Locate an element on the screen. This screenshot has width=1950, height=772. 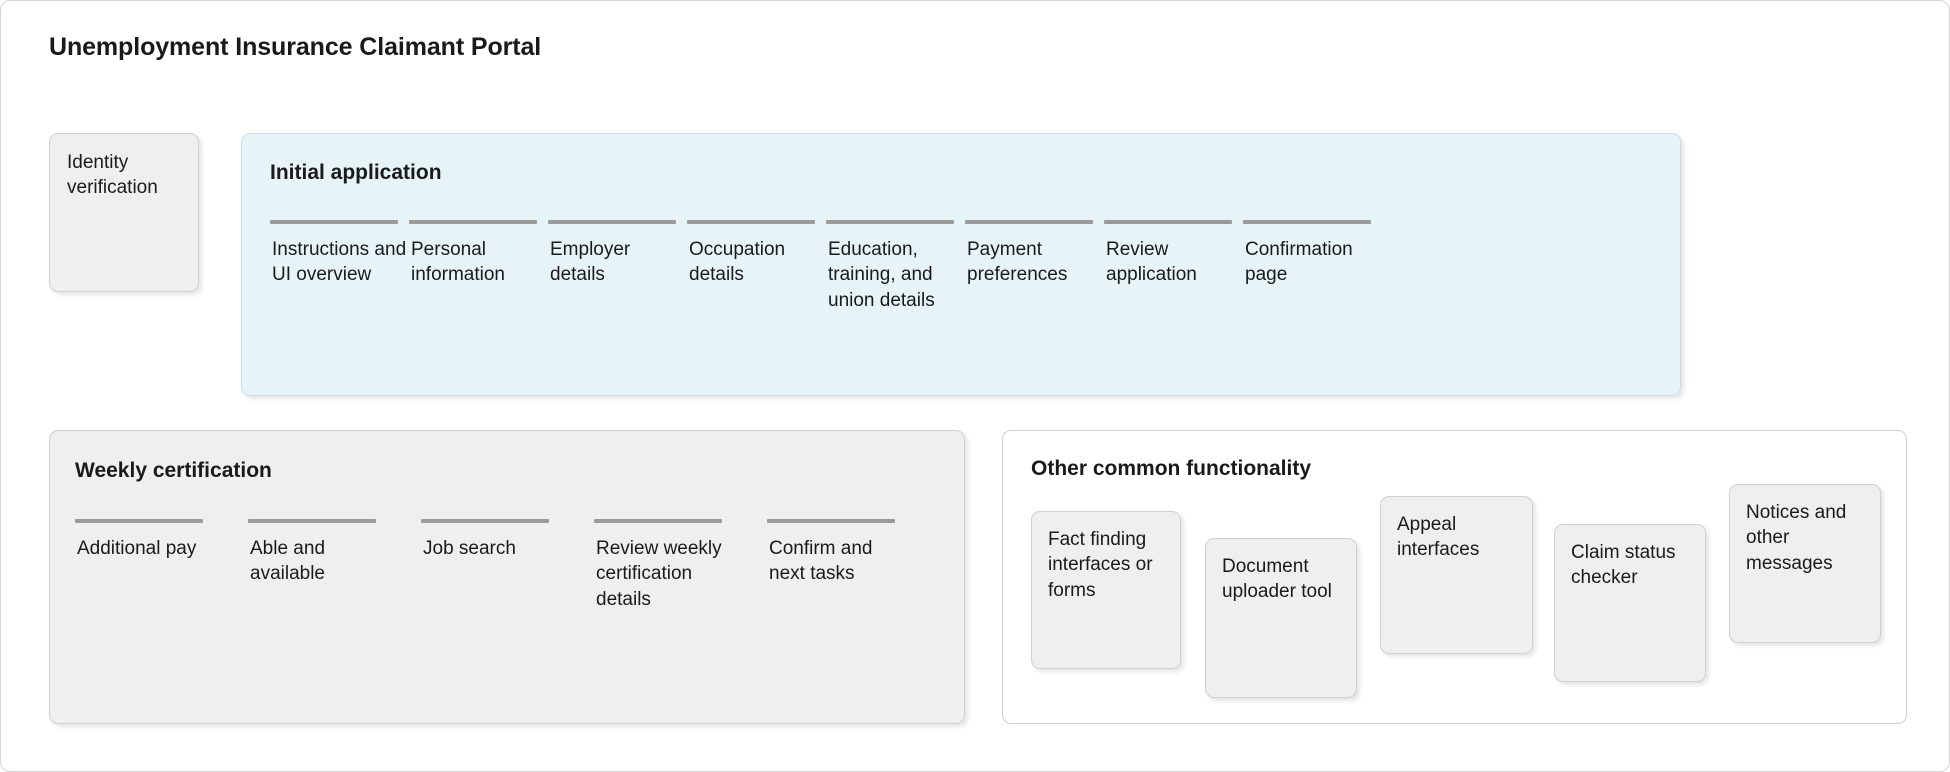
func-card-label: Document uploader tool is located at coordinates (1277, 579).